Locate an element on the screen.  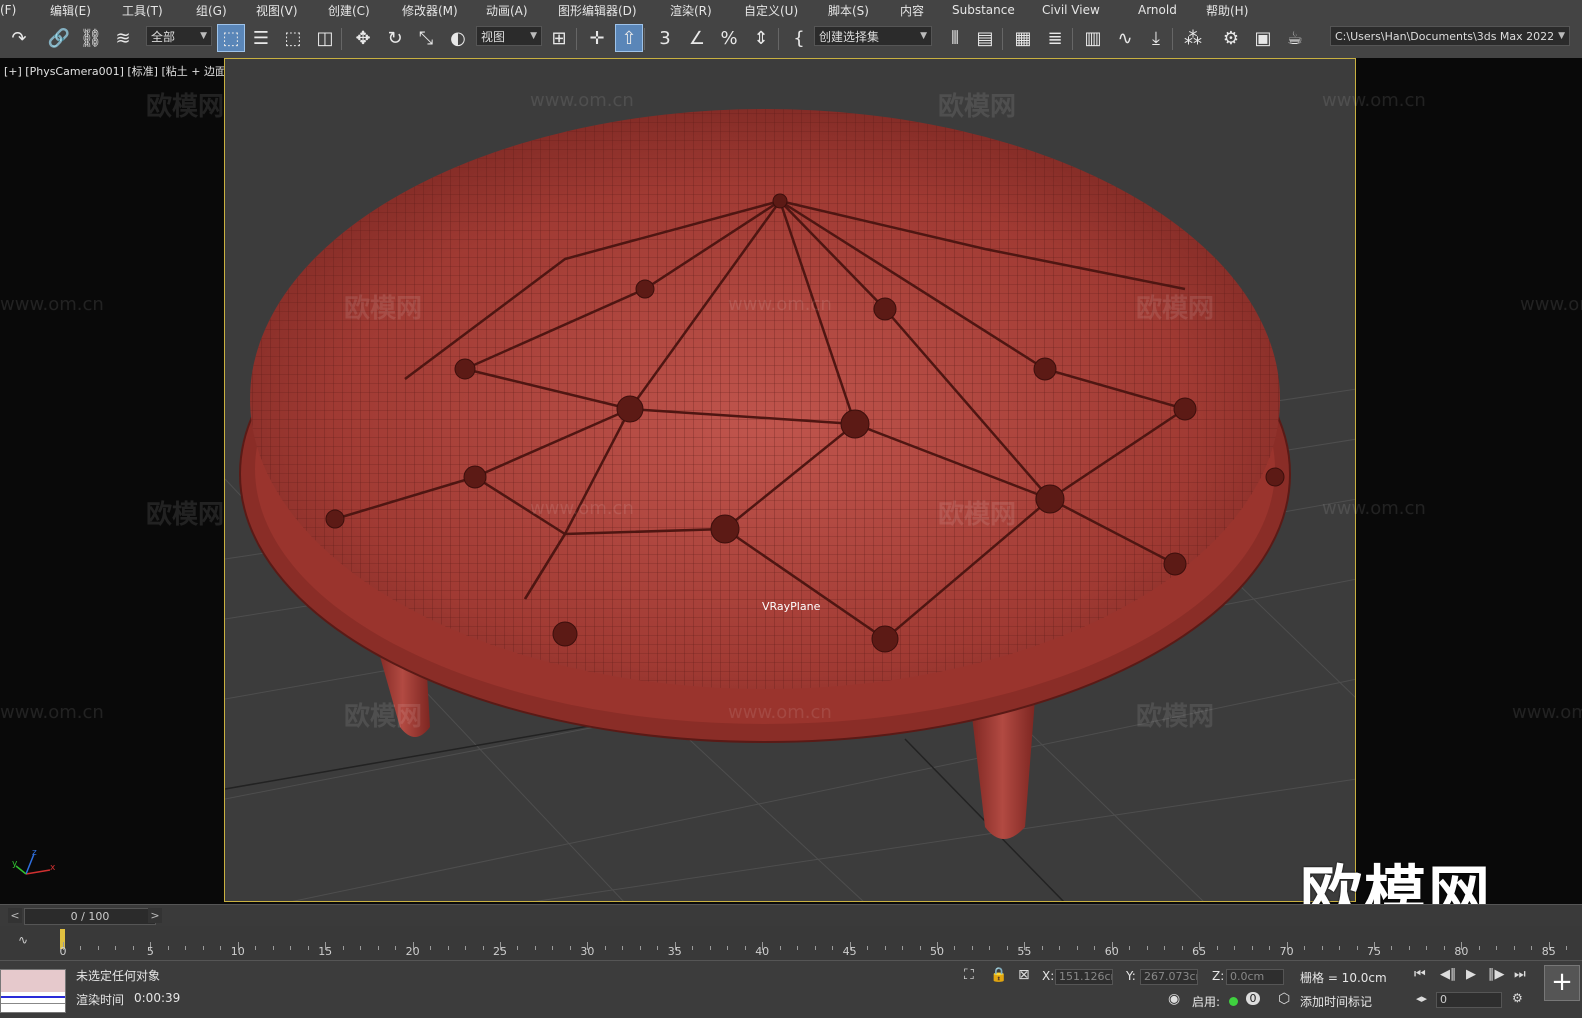
menu-item-8: 图形编辑器(D) is located at coordinates (597, 10).